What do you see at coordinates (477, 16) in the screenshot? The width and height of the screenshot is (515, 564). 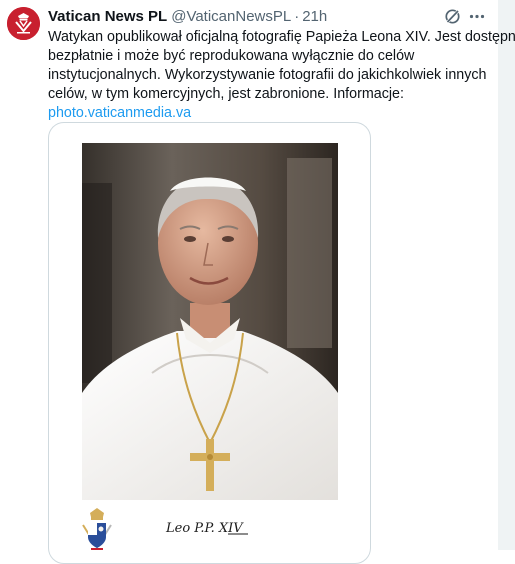 I see `more-icon` at bounding box center [477, 16].